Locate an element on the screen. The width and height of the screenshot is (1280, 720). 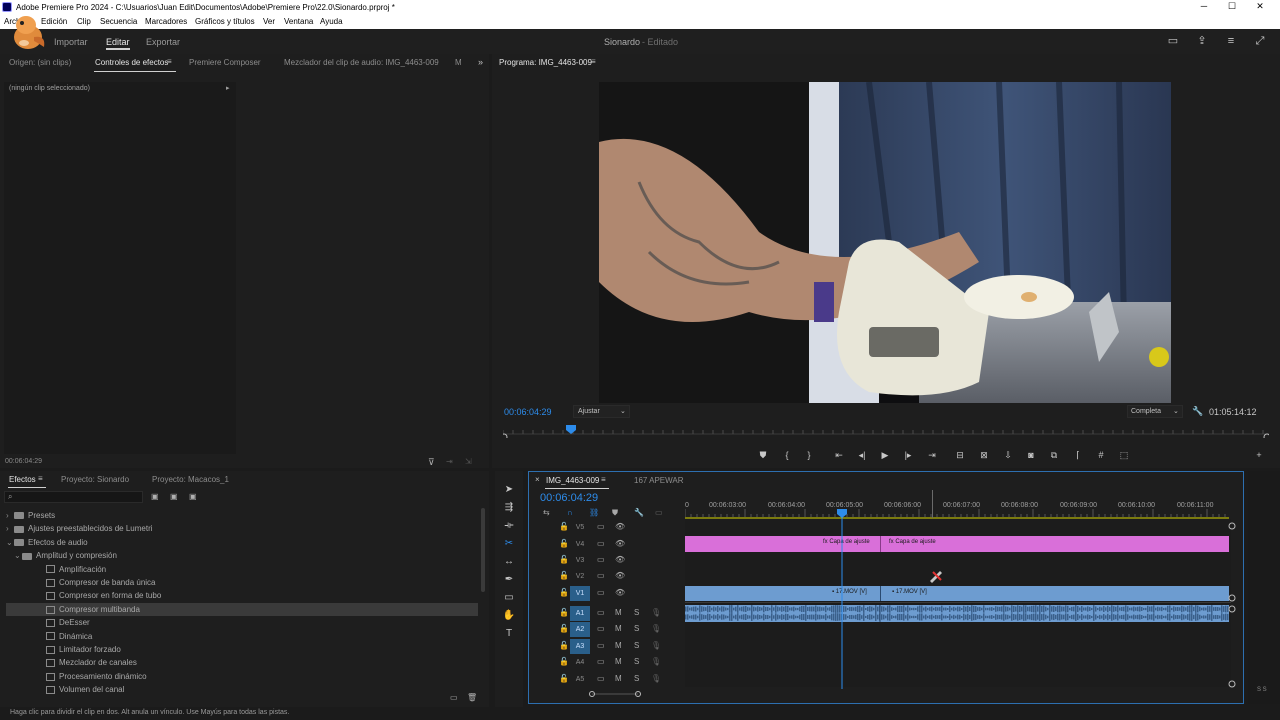
chevron-right-icon: › is located at coordinates (10, 515).